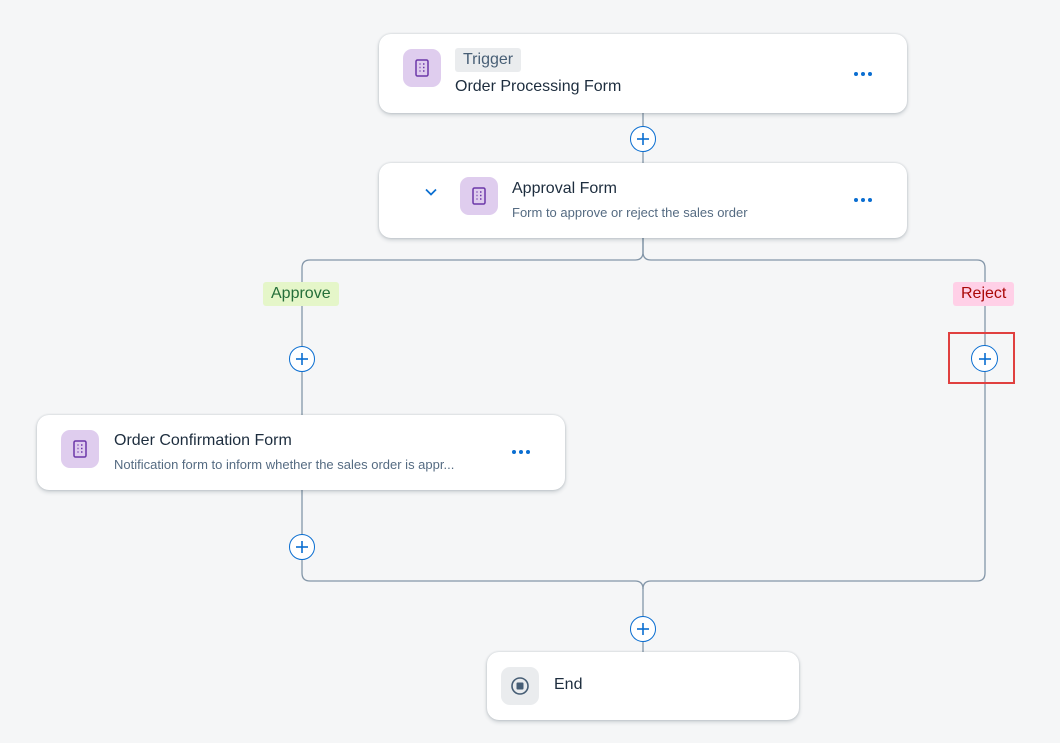  I want to click on add-step-button-approve-branch, so click(302, 359).